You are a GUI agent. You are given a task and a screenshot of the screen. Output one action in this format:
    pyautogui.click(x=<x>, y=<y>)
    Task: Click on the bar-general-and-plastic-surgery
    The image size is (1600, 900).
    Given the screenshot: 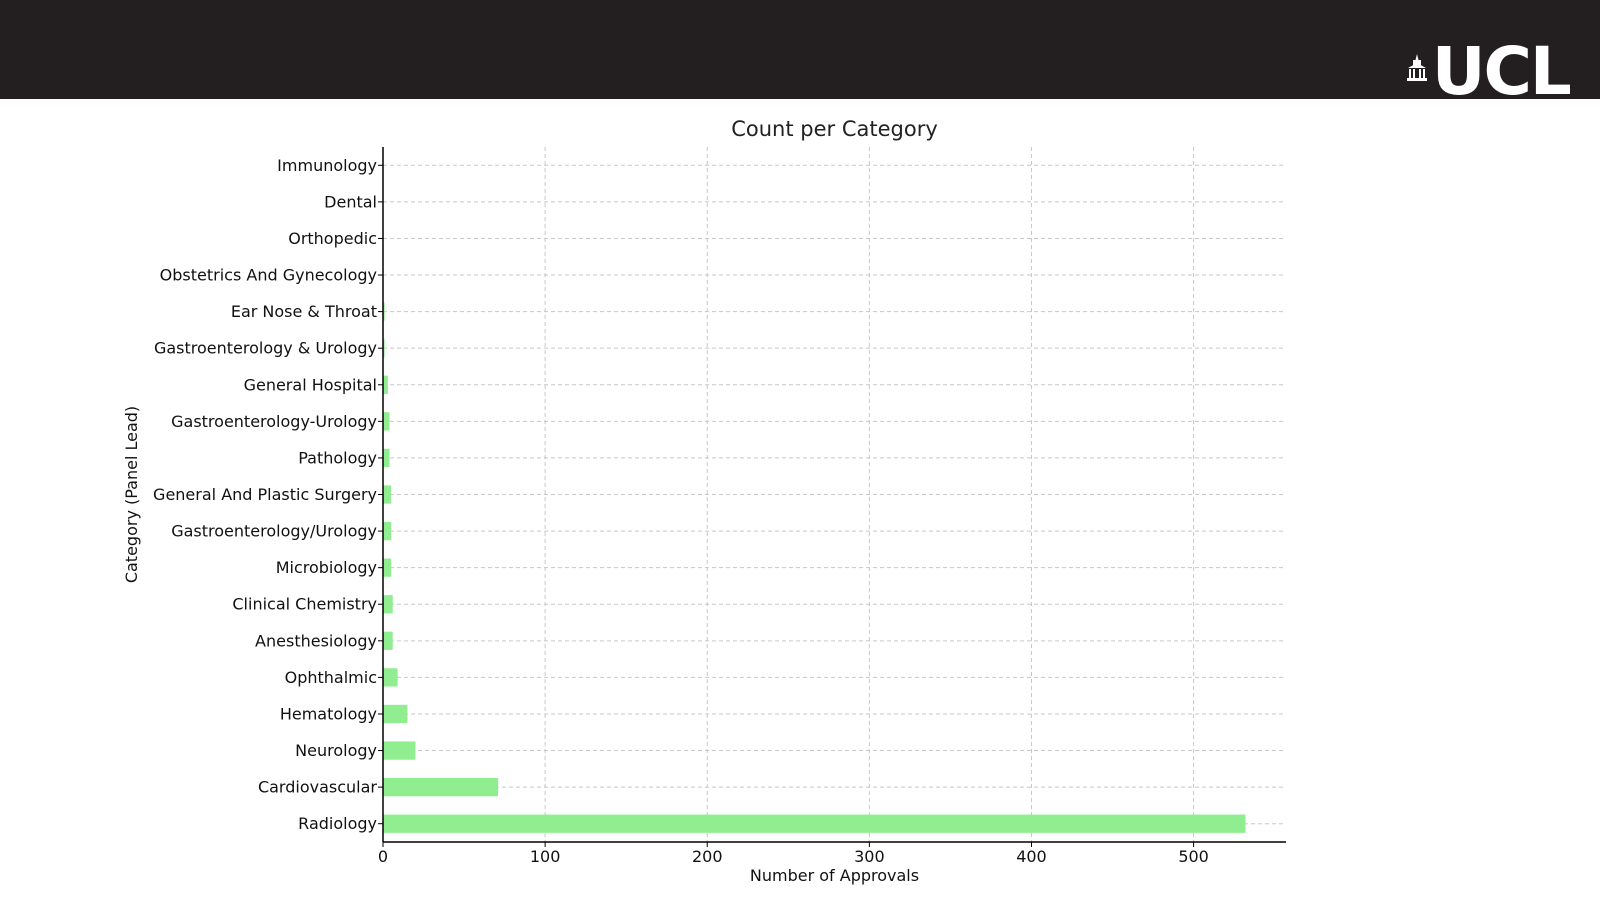 What is the action you would take?
    pyautogui.click(x=387, y=494)
    